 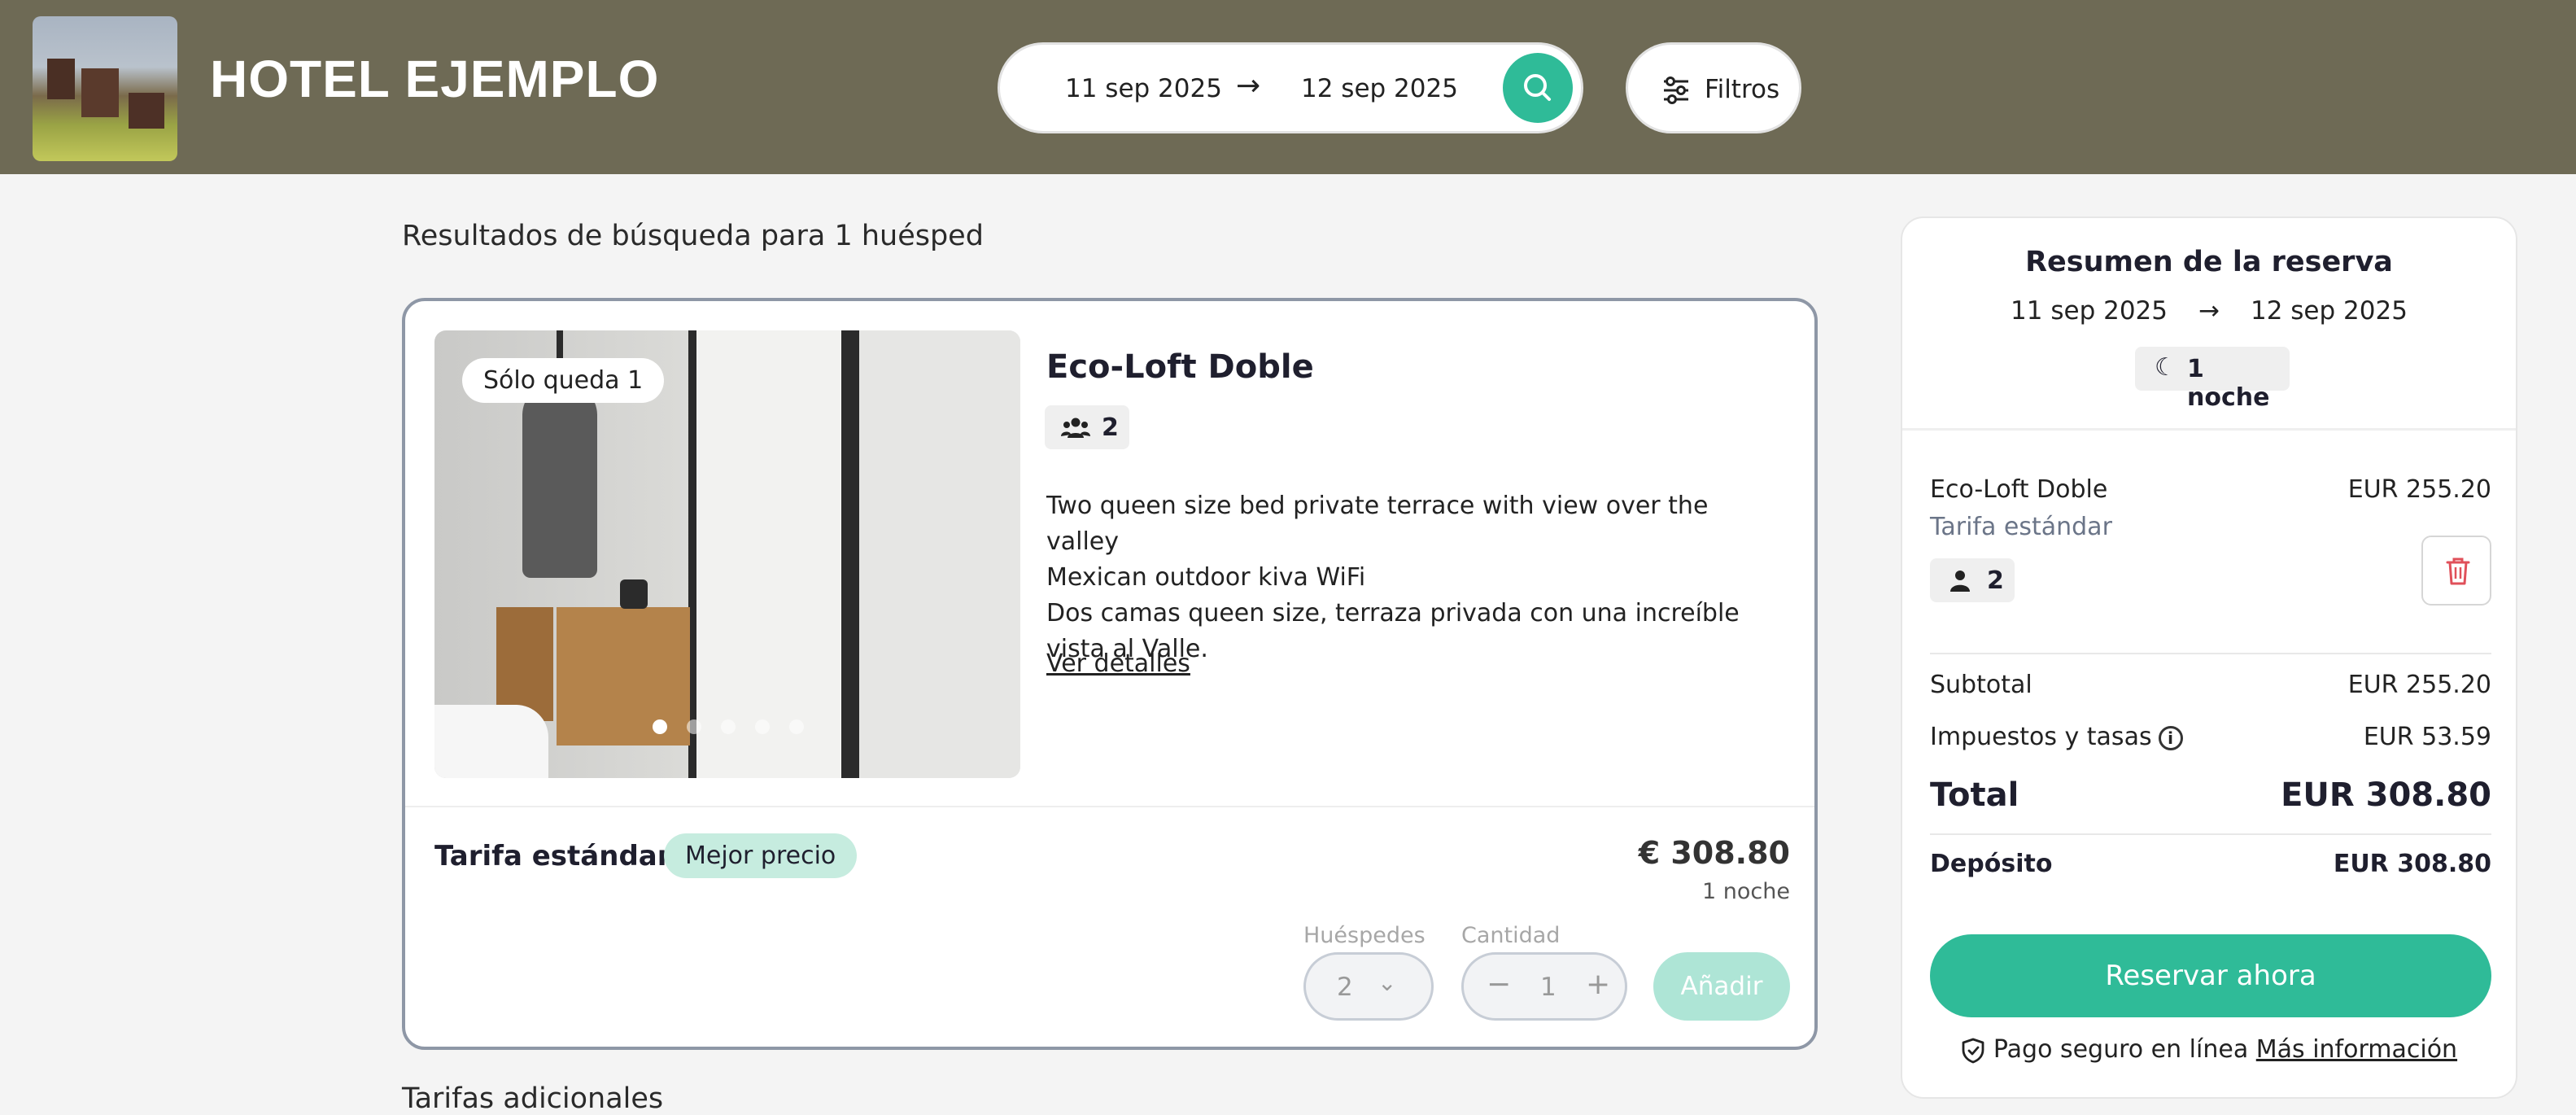 What do you see at coordinates (1995, 580) in the screenshot?
I see `summary-guests-value: 2` at bounding box center [1995, 580].